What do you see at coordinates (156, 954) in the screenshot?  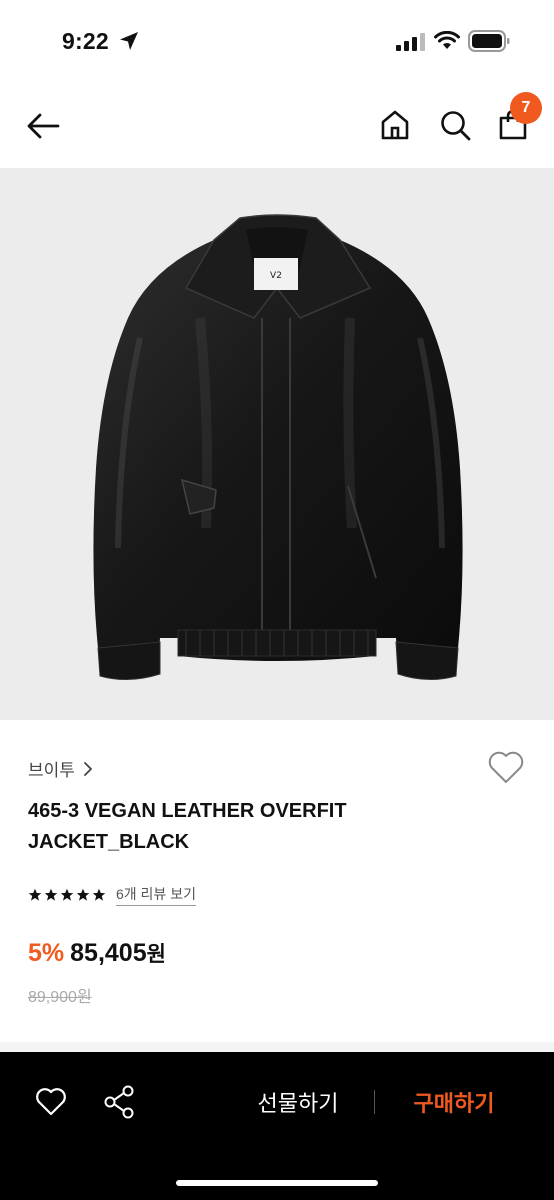 I see `price-unit: 원` at bounding box center [156, 954].